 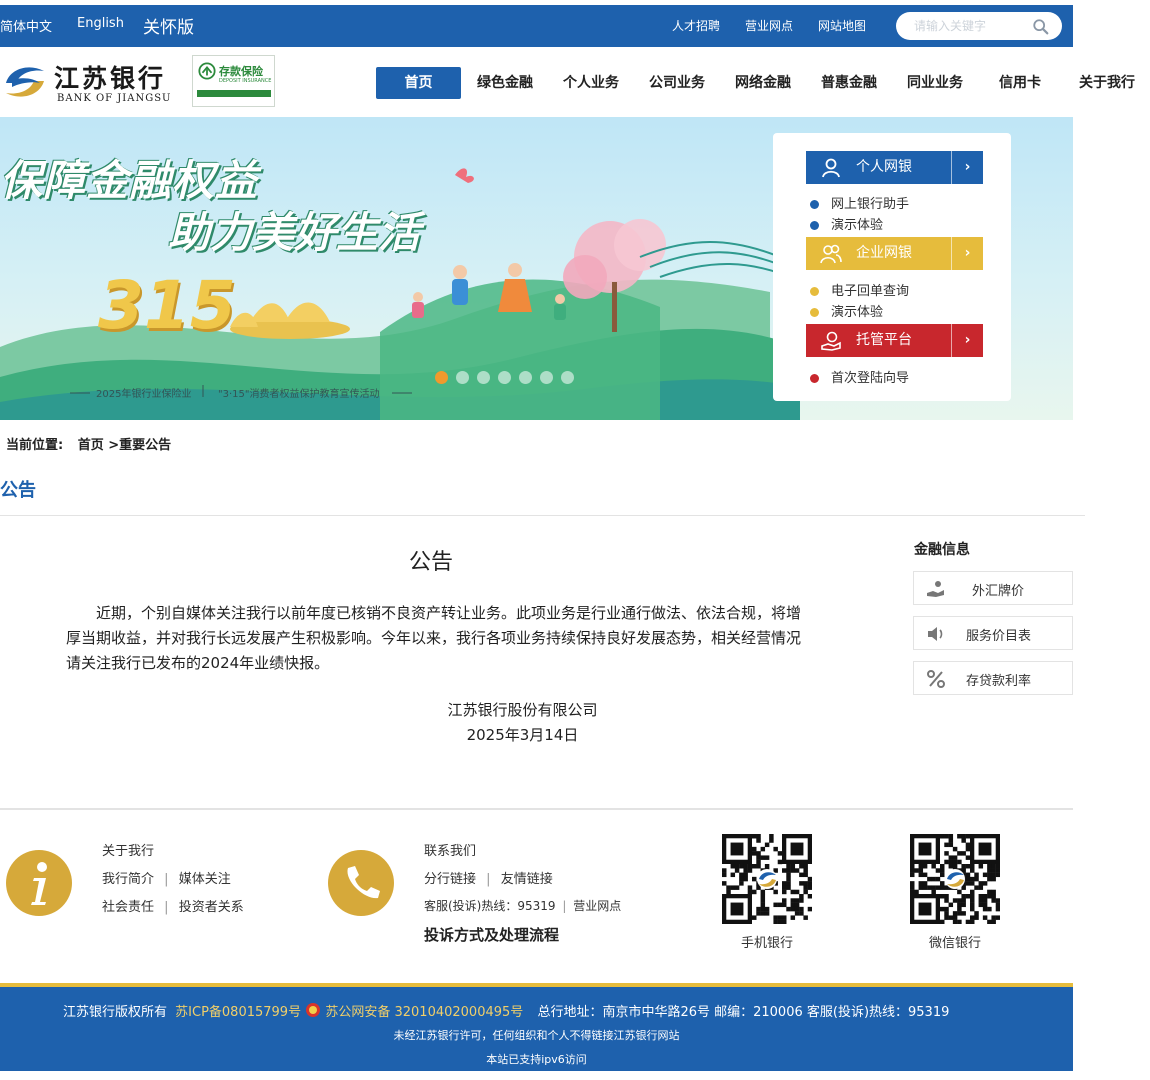 I want to click on service-price-list-link: 服务价目表, so click(x=993, y=633).